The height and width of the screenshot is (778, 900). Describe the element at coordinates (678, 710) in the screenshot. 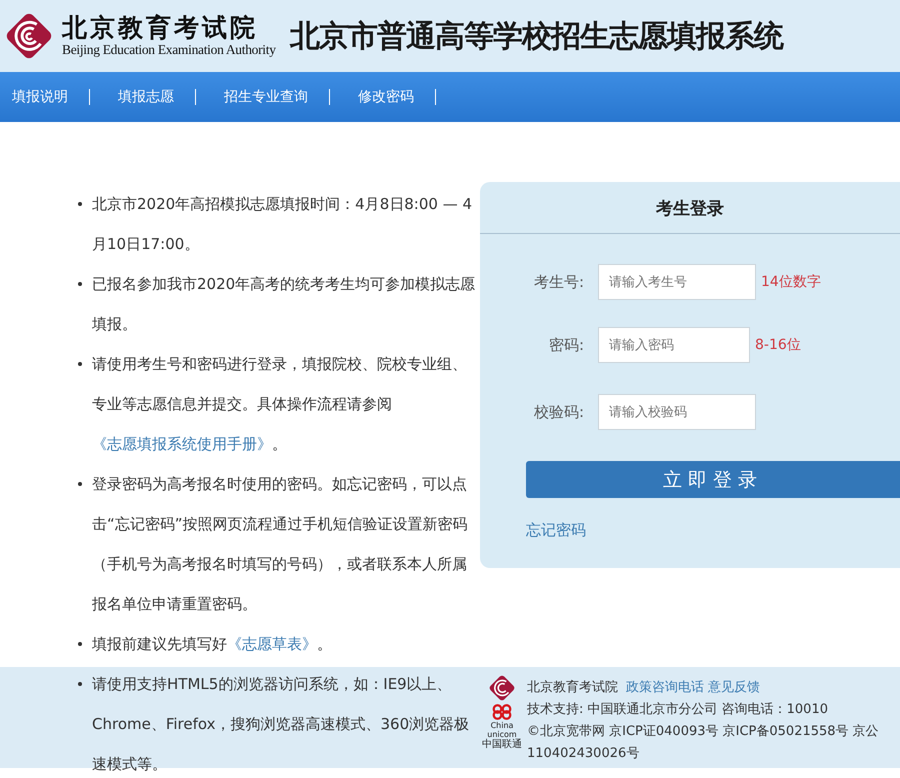

I see `footer-support-text: 技术支持: 中国联通北京市分公司 咨询电话：10010` at that location.